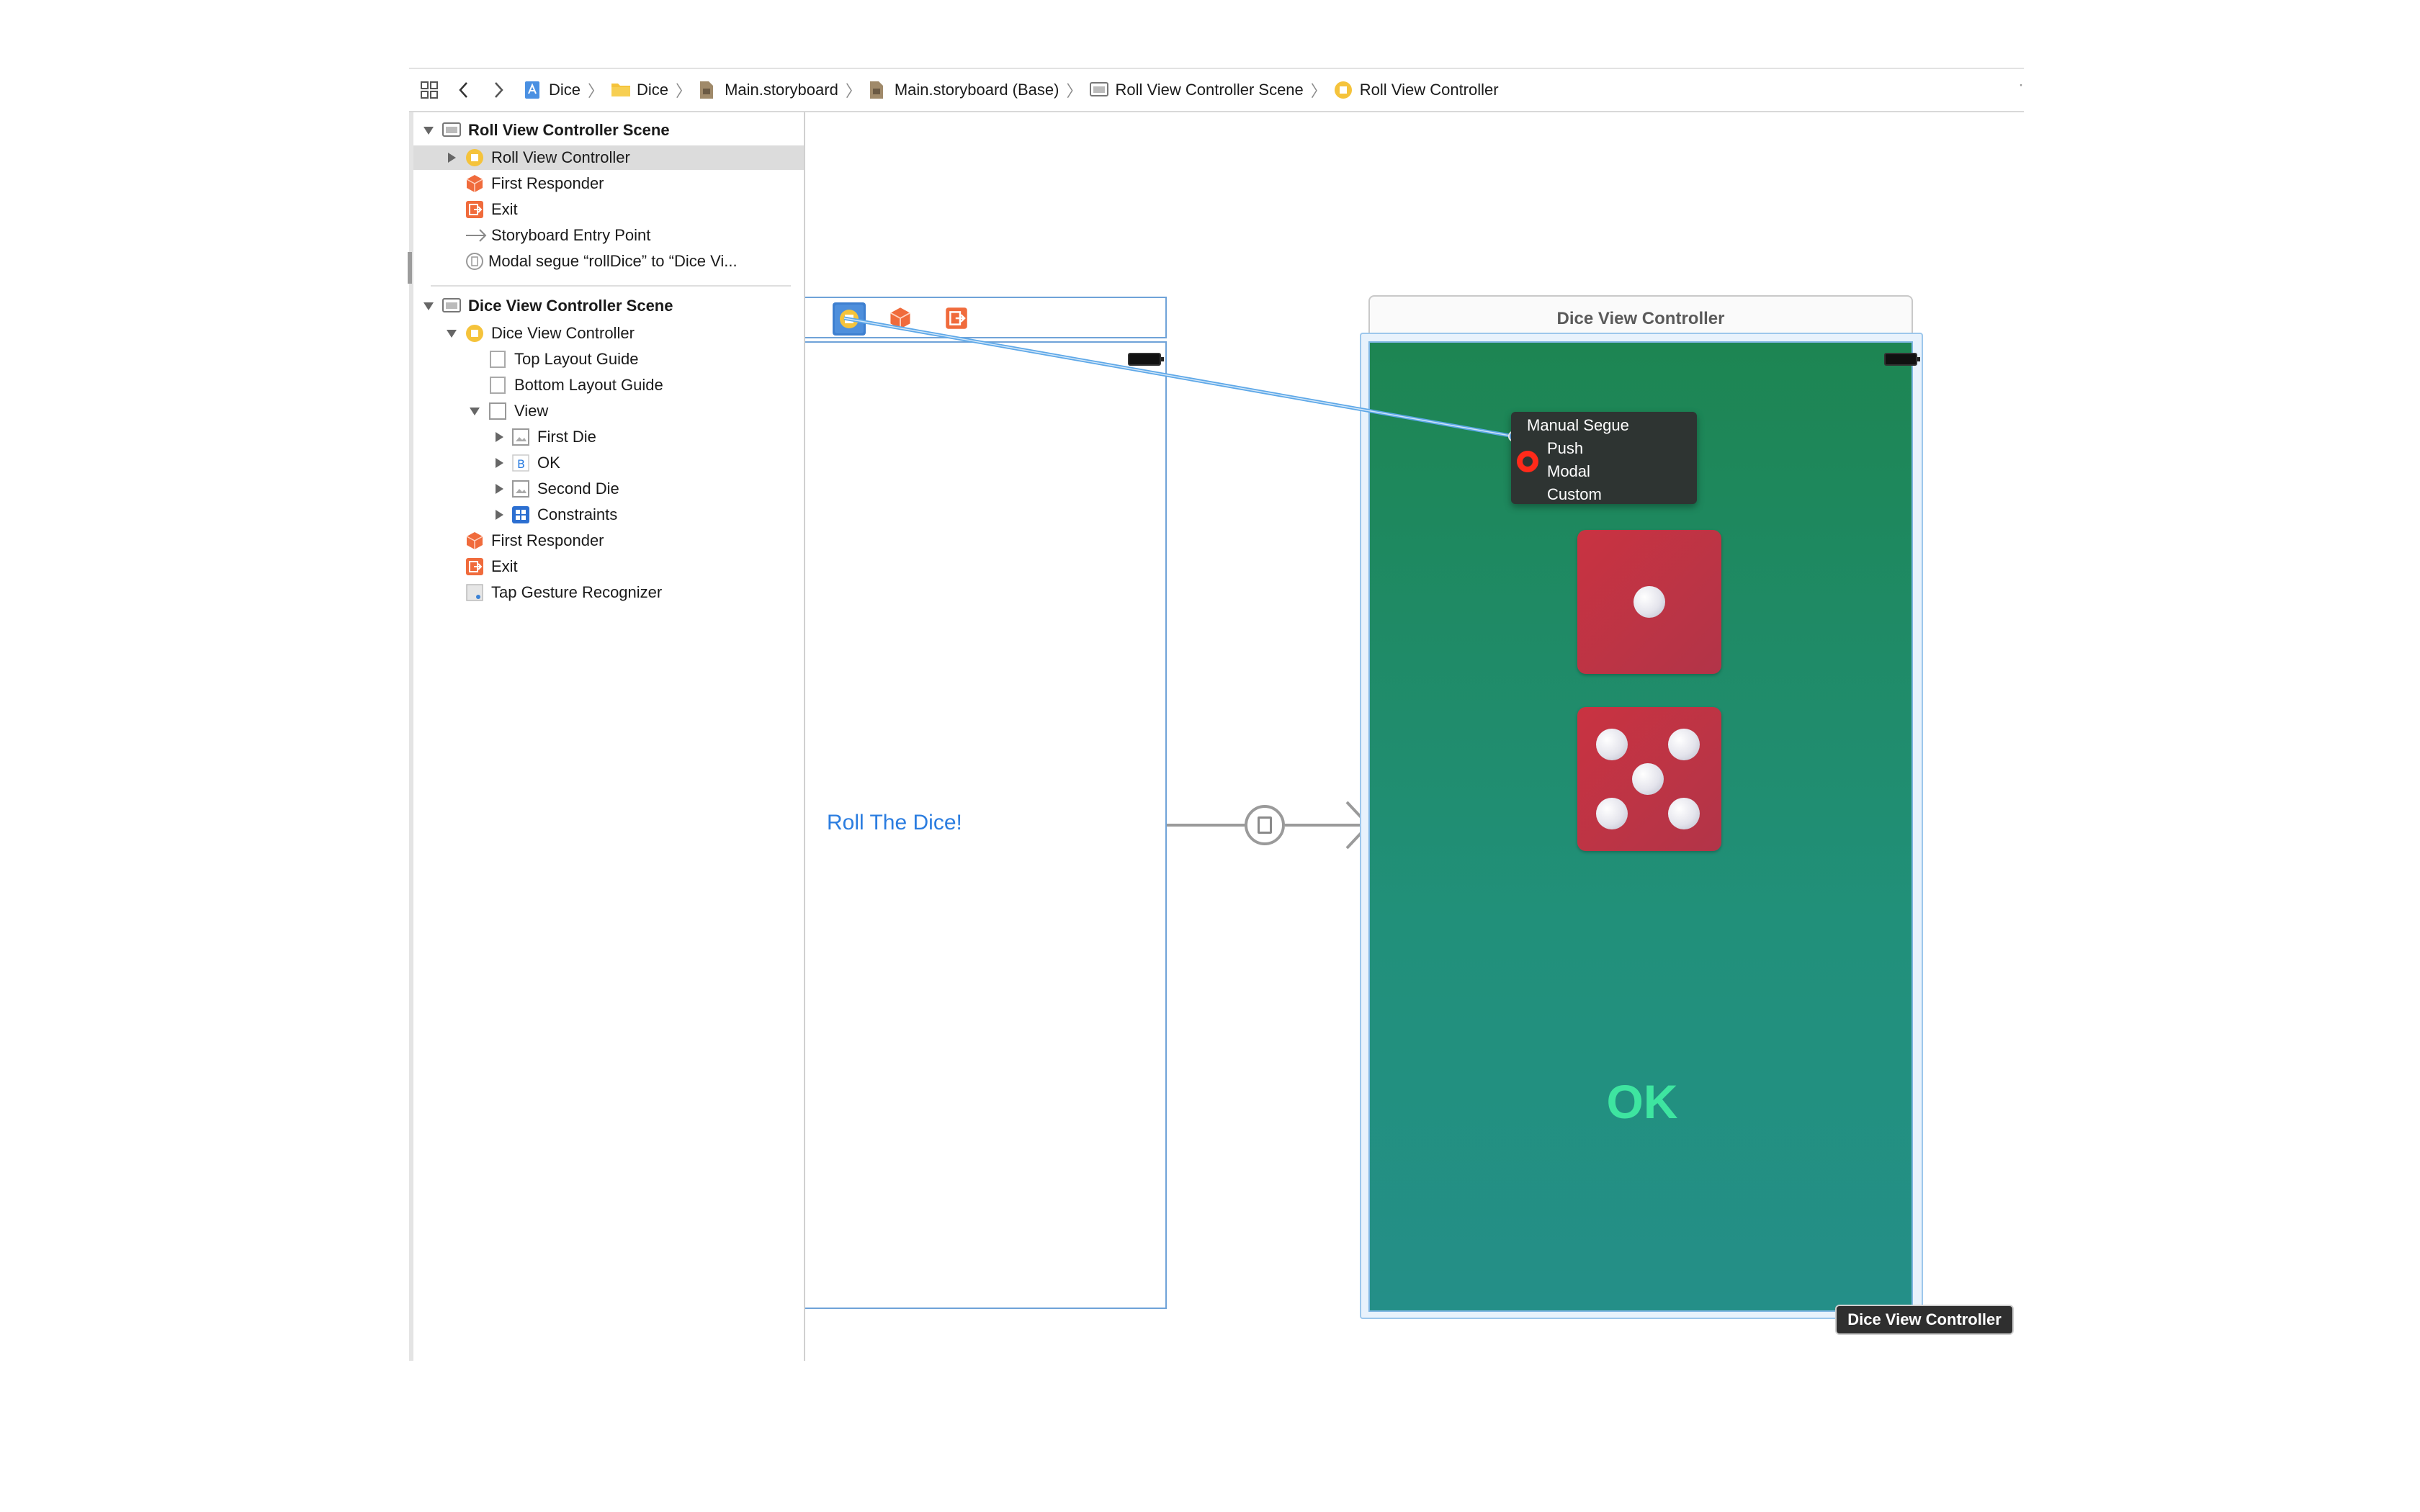  I want to click on battery-icon, so click(1902, 359).